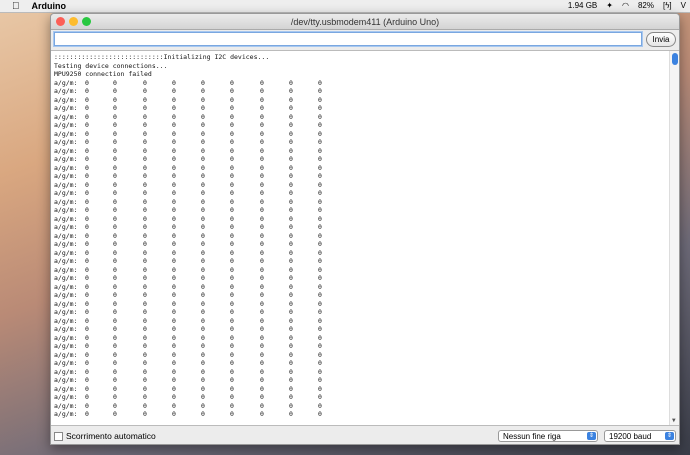  I want to click on menu-app-name: Arduino, so click(49, 6).